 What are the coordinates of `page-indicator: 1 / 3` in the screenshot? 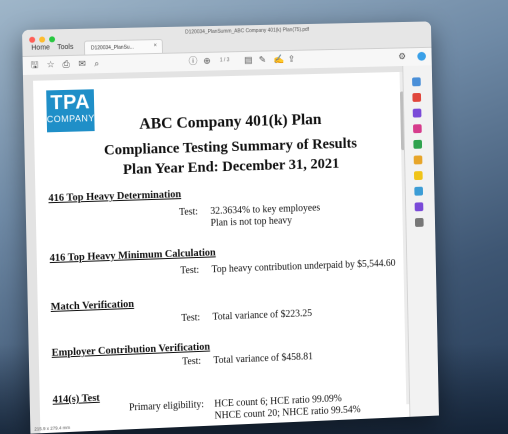 It's located at (225, 60).